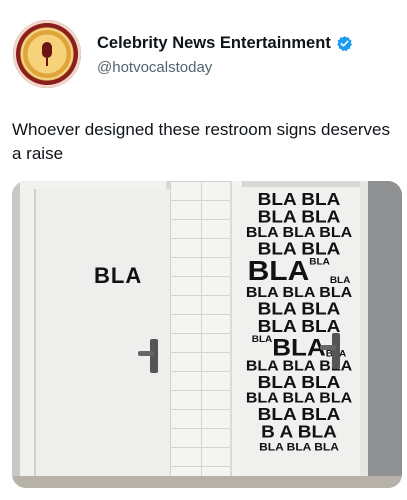  I want to click on left-door-lever, so click(146, 353).